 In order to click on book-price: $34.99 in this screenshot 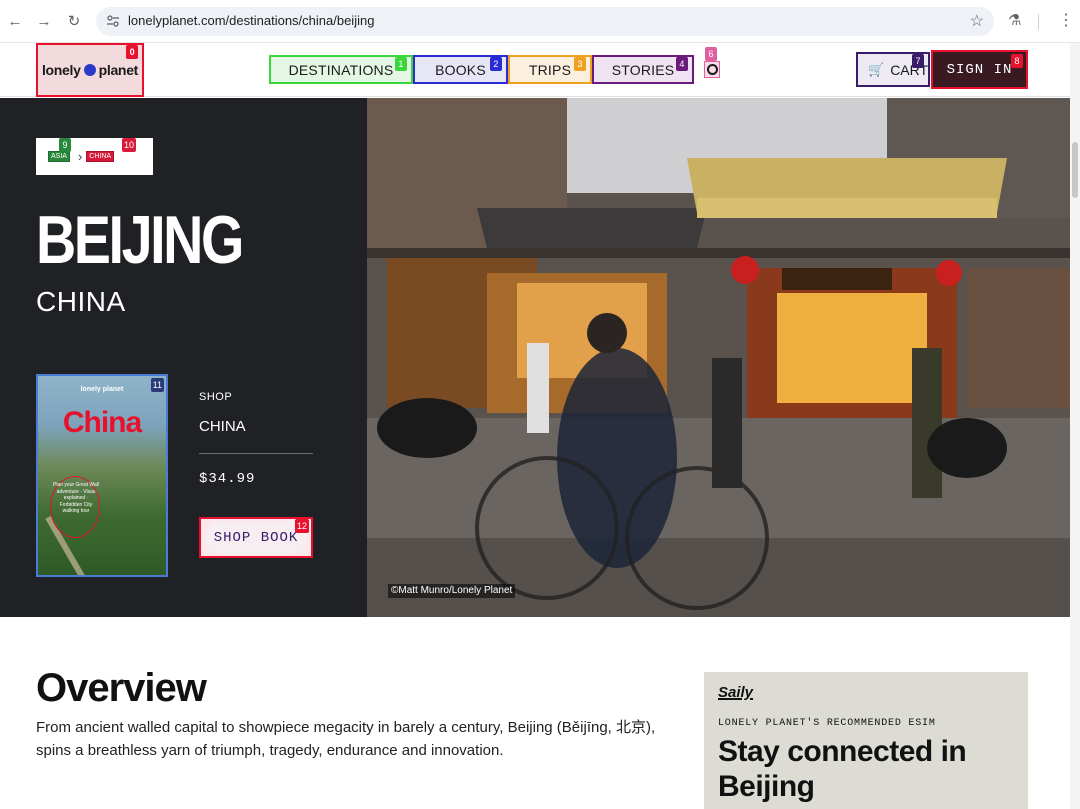, I will do `click(227, 479)`.